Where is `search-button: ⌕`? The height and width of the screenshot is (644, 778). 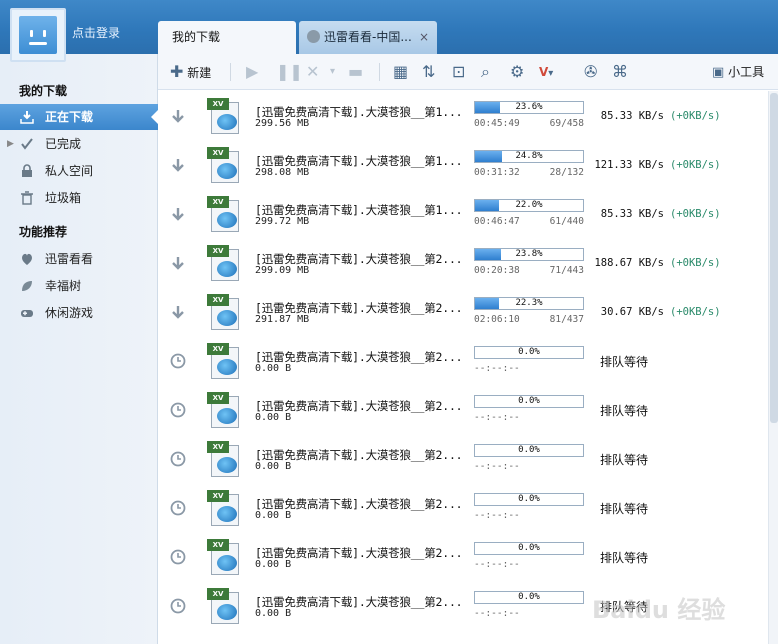
search-button: ⌕ is located at coordinates (485, 72).